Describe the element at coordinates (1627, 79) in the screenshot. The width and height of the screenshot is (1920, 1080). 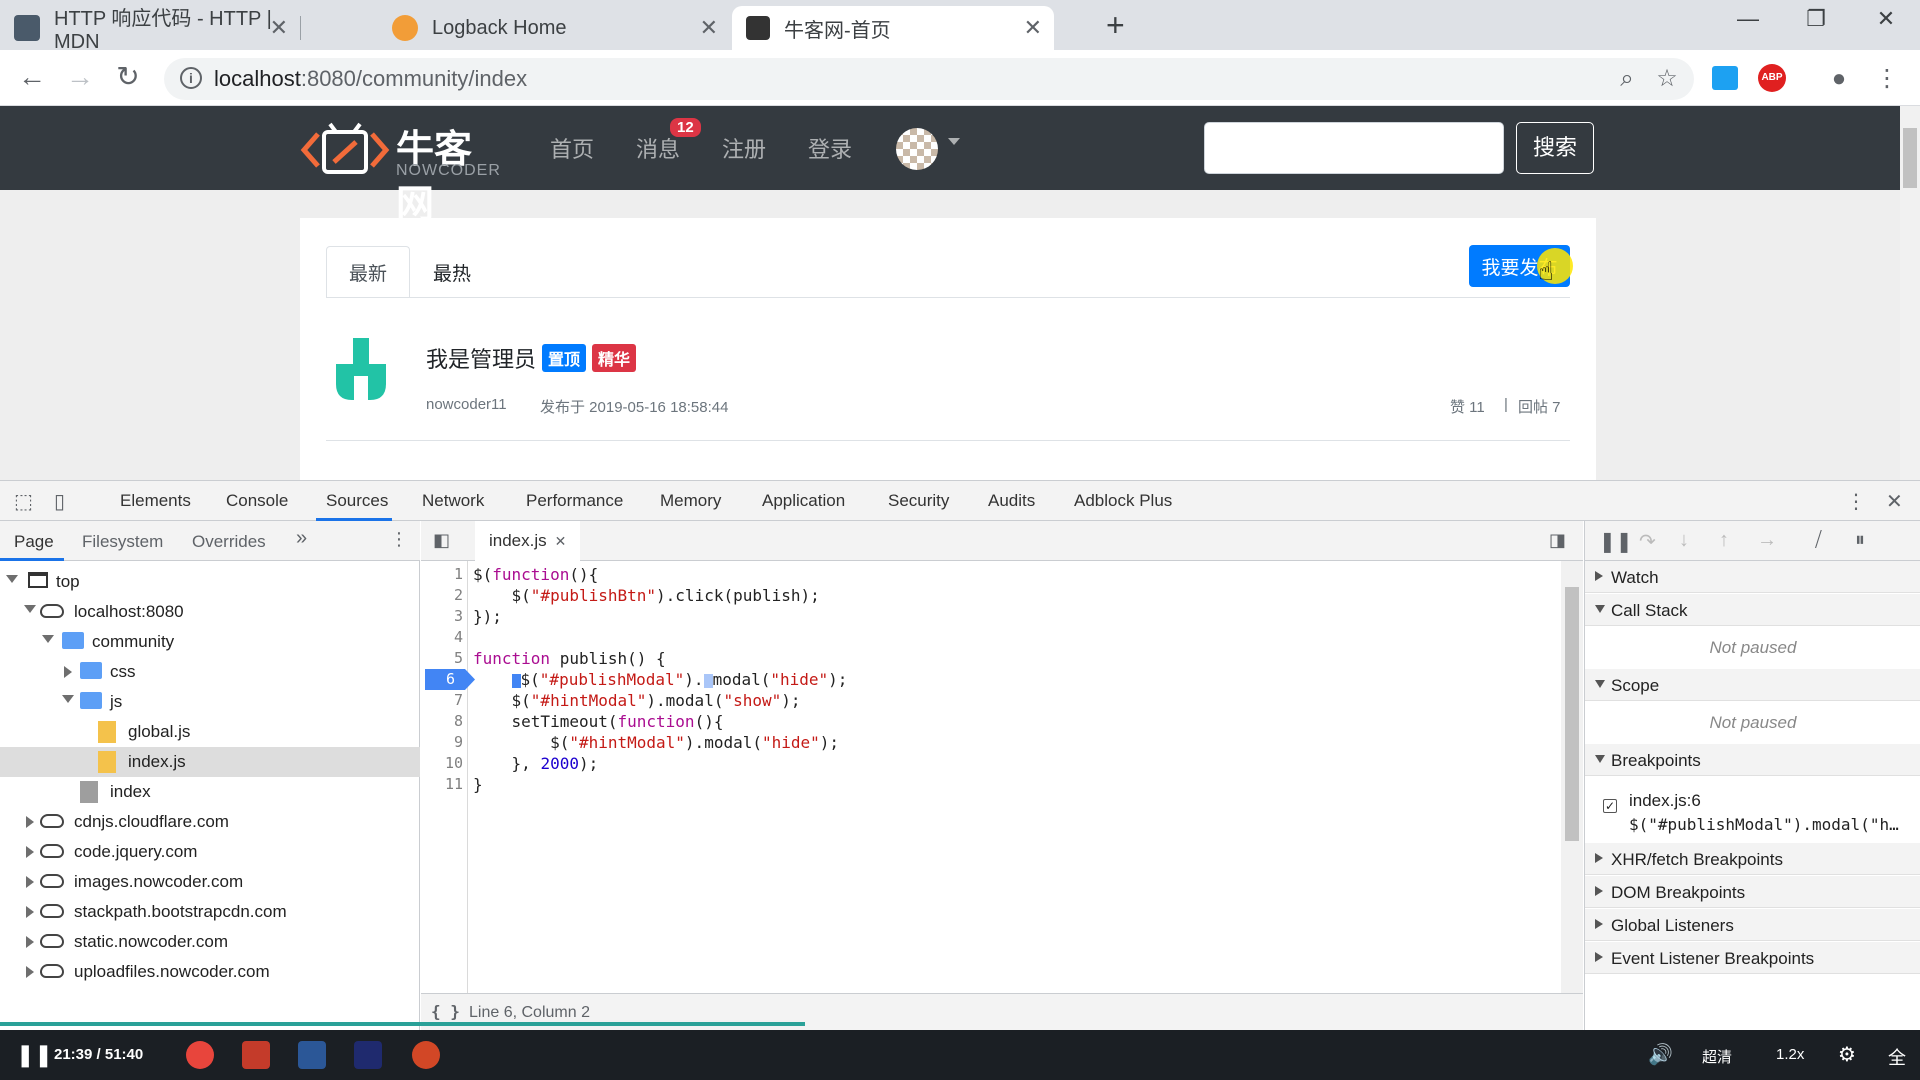
I see `zoom-icon: ⌕` at that location.